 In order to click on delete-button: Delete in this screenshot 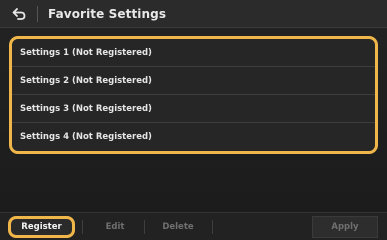, I will do `click(178, 227)`.